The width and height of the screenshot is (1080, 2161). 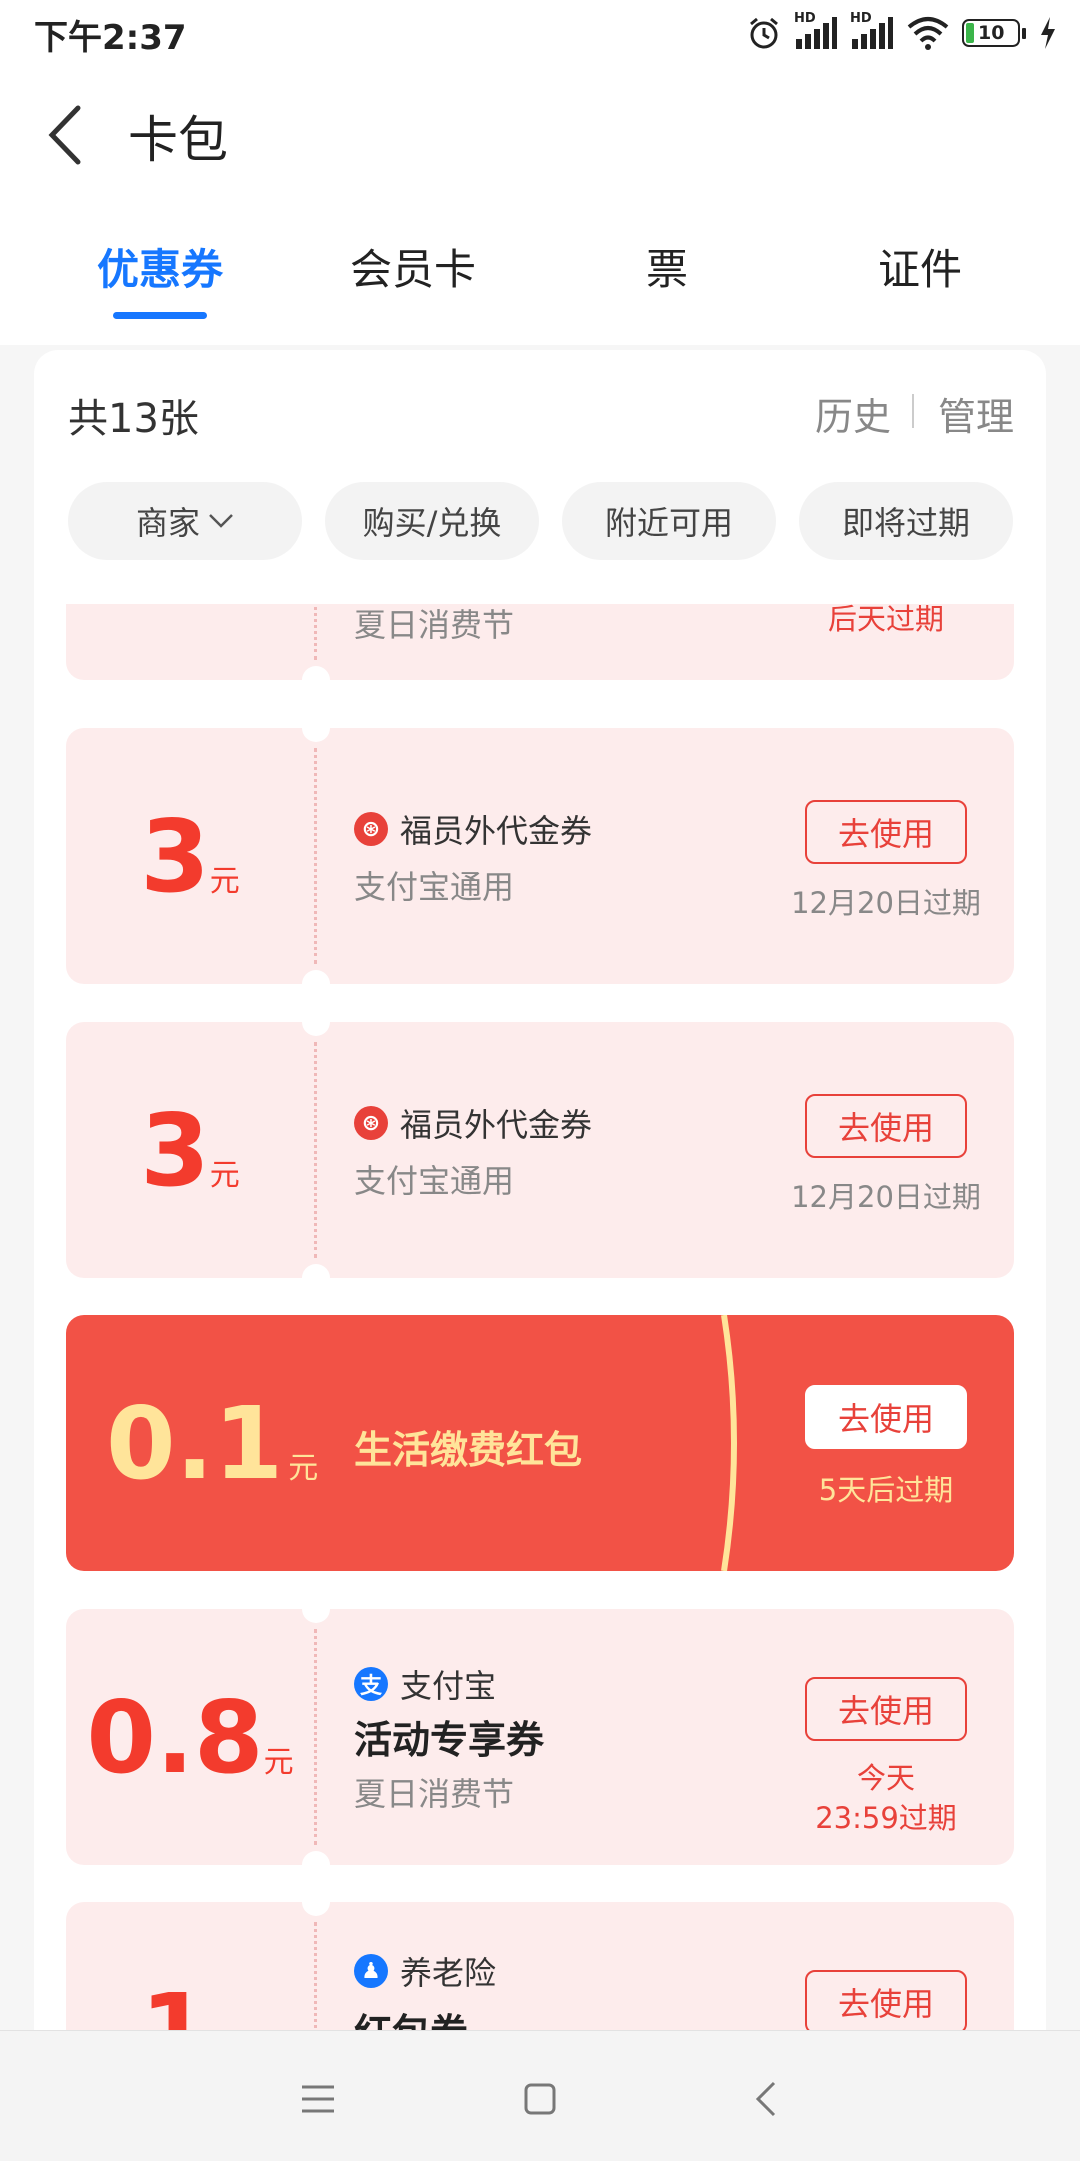 I want to click on filter-nearby: 附近可用, so click(x=669, y=521).